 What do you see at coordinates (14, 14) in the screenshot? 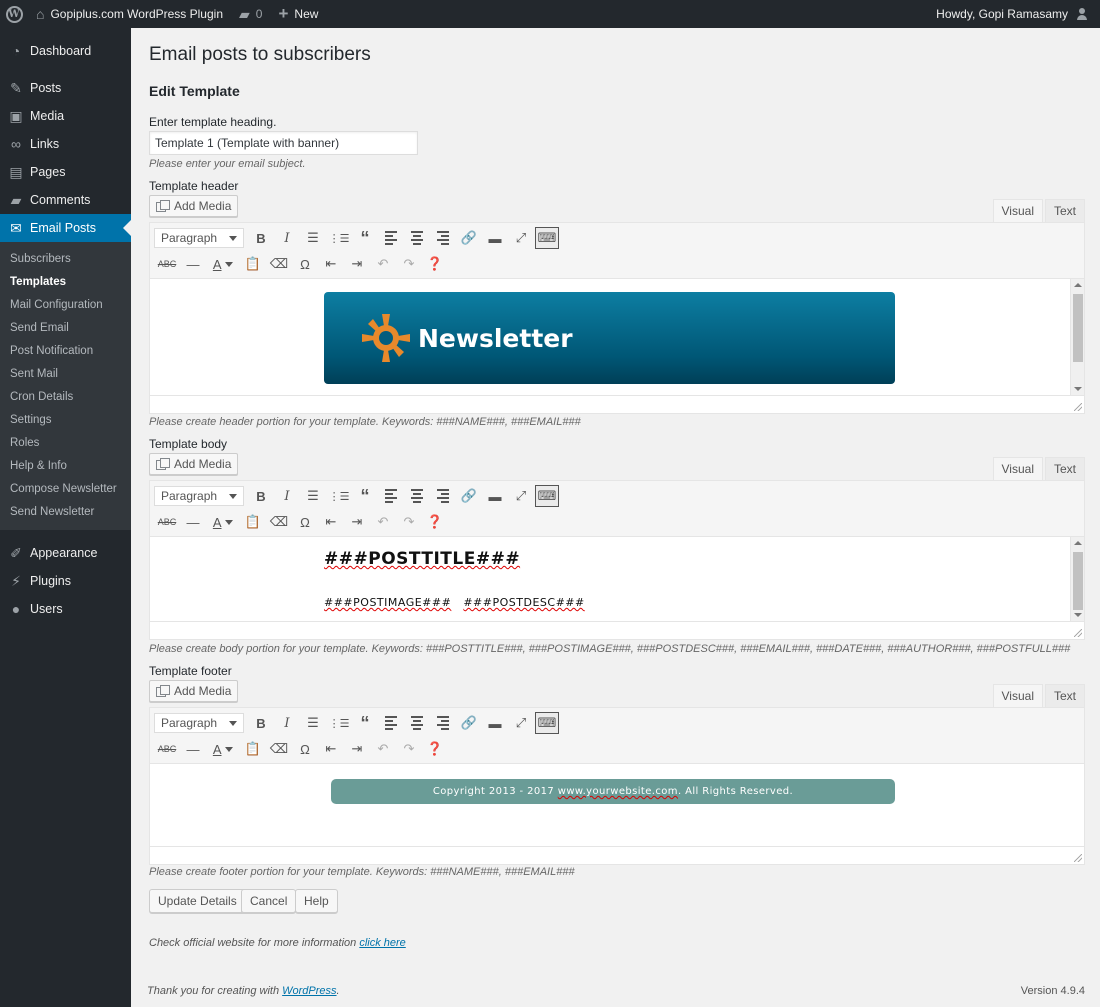
I see `wordpress-logo-icon: W` at bounding box center [14, 14].